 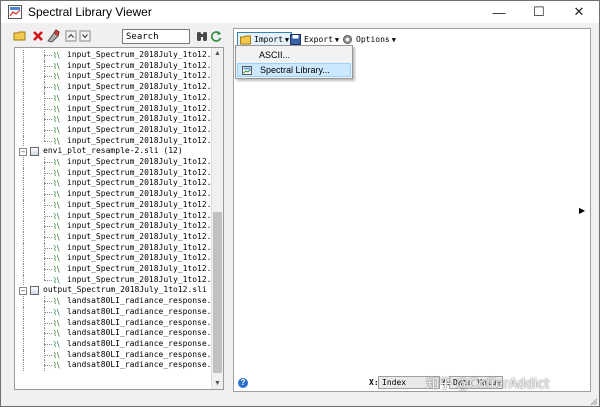 I want to click on export-label: Export, so click(x=318, y=39).